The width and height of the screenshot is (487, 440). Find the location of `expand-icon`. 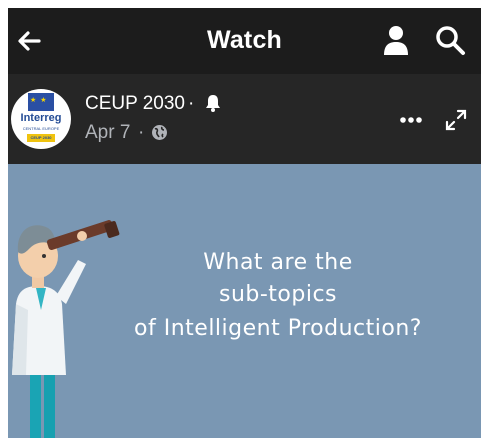

expand-icon is located at coordinates (456, 120).